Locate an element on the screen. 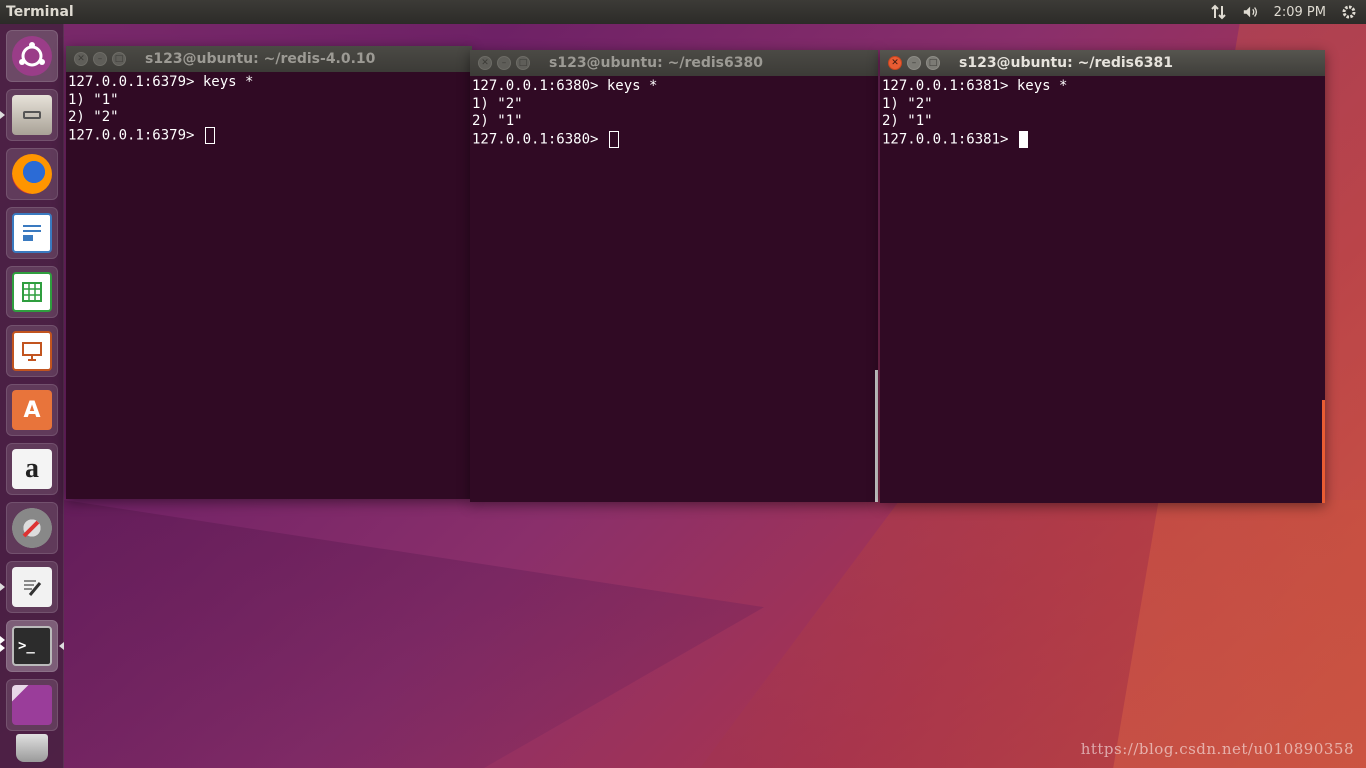  launcher: A a >_ is located at coordinates (32, 396).